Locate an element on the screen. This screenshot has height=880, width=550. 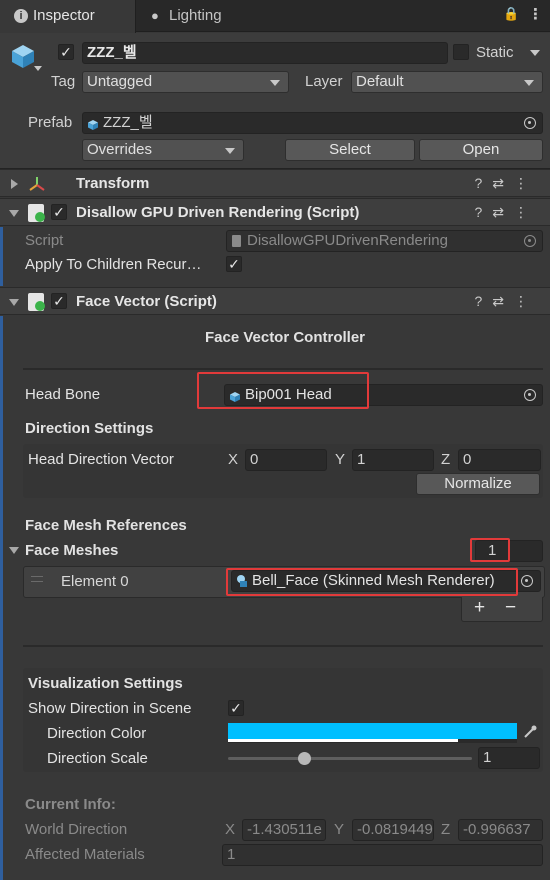
more-menu-icon: ⋮ is located at coordinates (535, 14).